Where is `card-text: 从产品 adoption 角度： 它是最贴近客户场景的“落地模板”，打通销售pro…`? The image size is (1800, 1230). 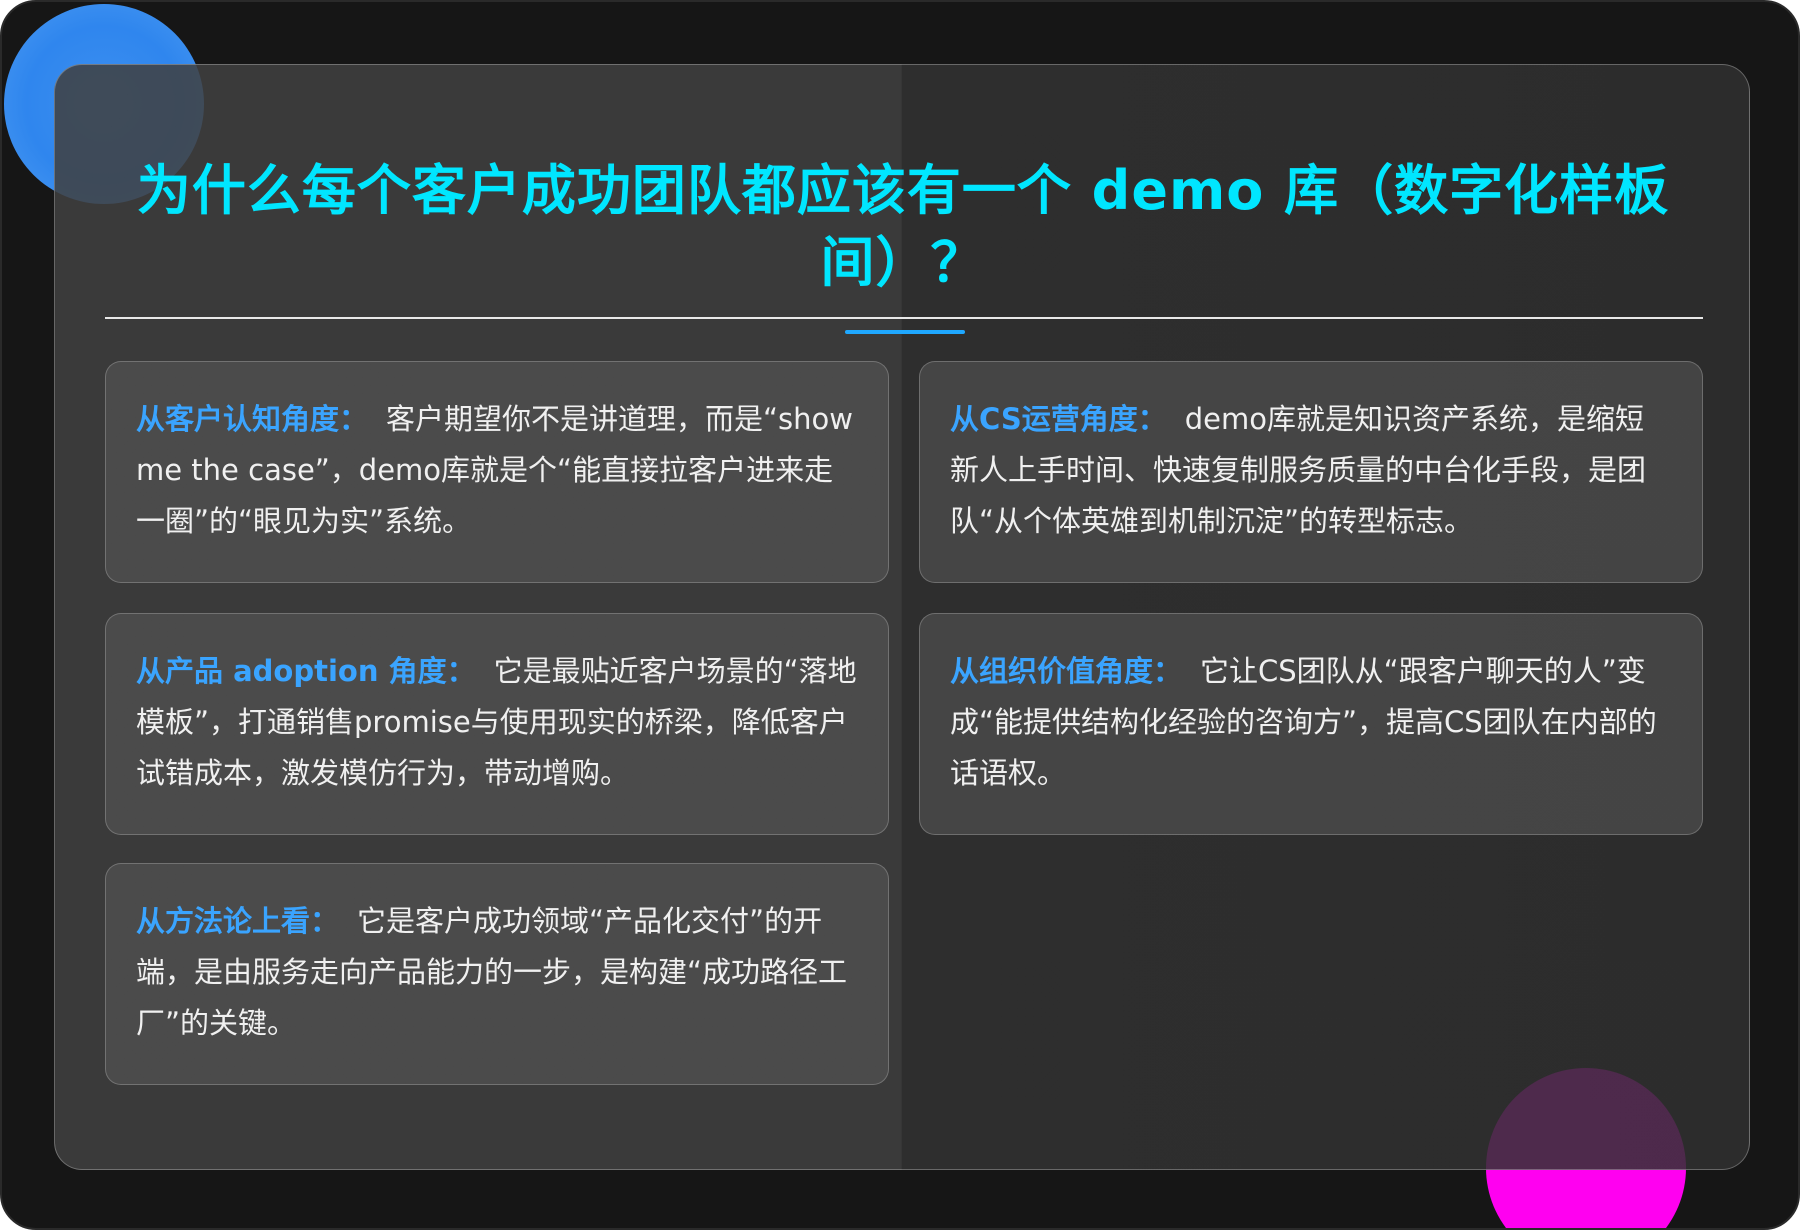
card-text: 从产品 adoption 角度： 它是最贴近客户场景的“落地模板”，打通销售pro… is located at coordinates (497, 722).